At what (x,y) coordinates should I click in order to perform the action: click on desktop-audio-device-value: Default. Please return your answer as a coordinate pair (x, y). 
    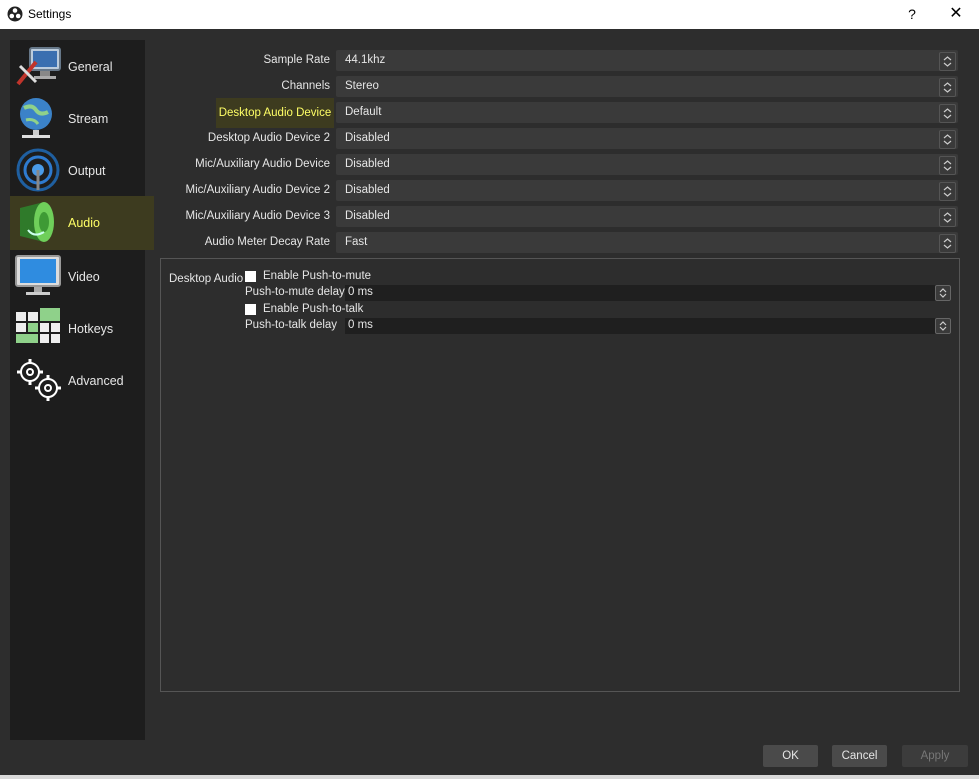
    Looking at the image, I should click on (363, 112).